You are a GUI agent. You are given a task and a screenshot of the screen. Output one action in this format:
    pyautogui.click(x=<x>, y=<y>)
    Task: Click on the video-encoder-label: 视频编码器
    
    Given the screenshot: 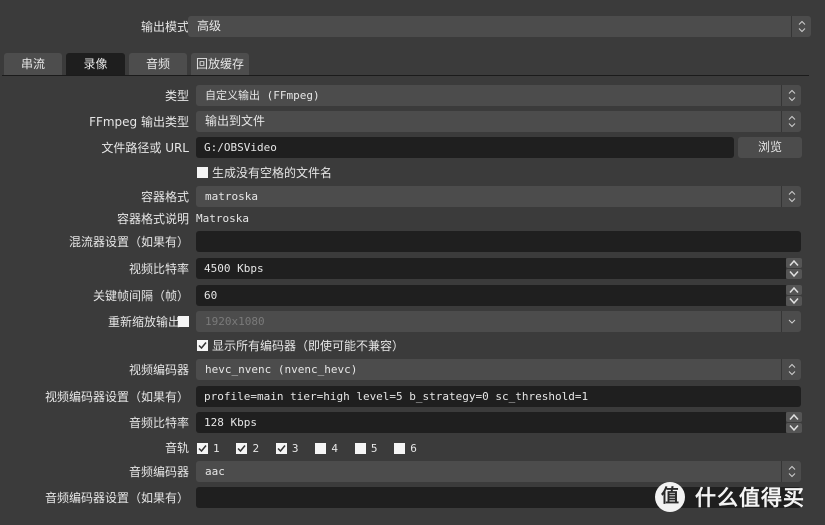 What is the action you would take?
    pyautogui.click(x=158, y=370)
    